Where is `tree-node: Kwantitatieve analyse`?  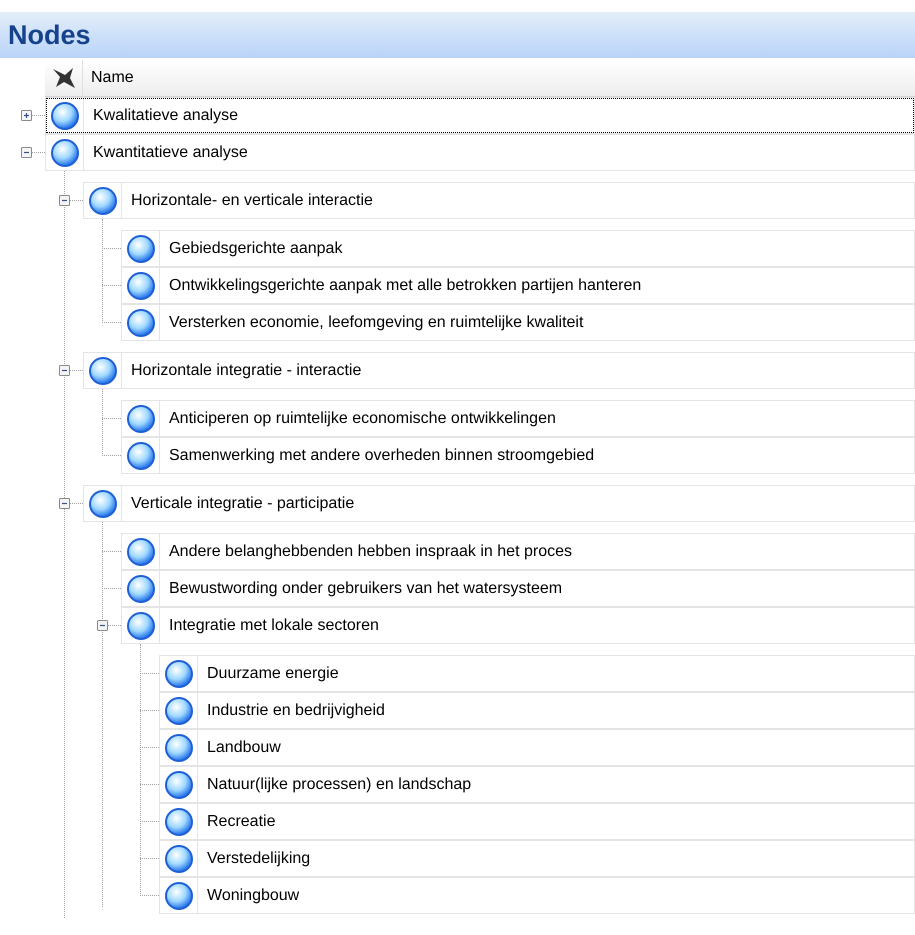
tree-node: Kwantitatieve analyse is located at coordinates (480, 152).